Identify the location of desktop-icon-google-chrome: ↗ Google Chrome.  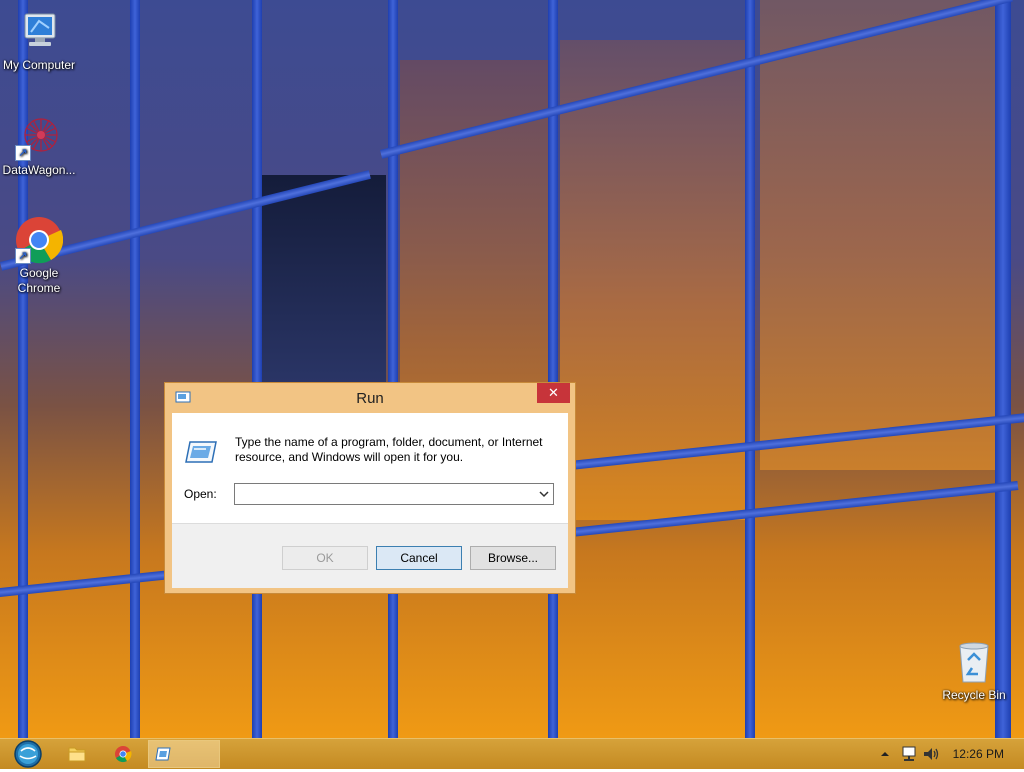
(39, 256).